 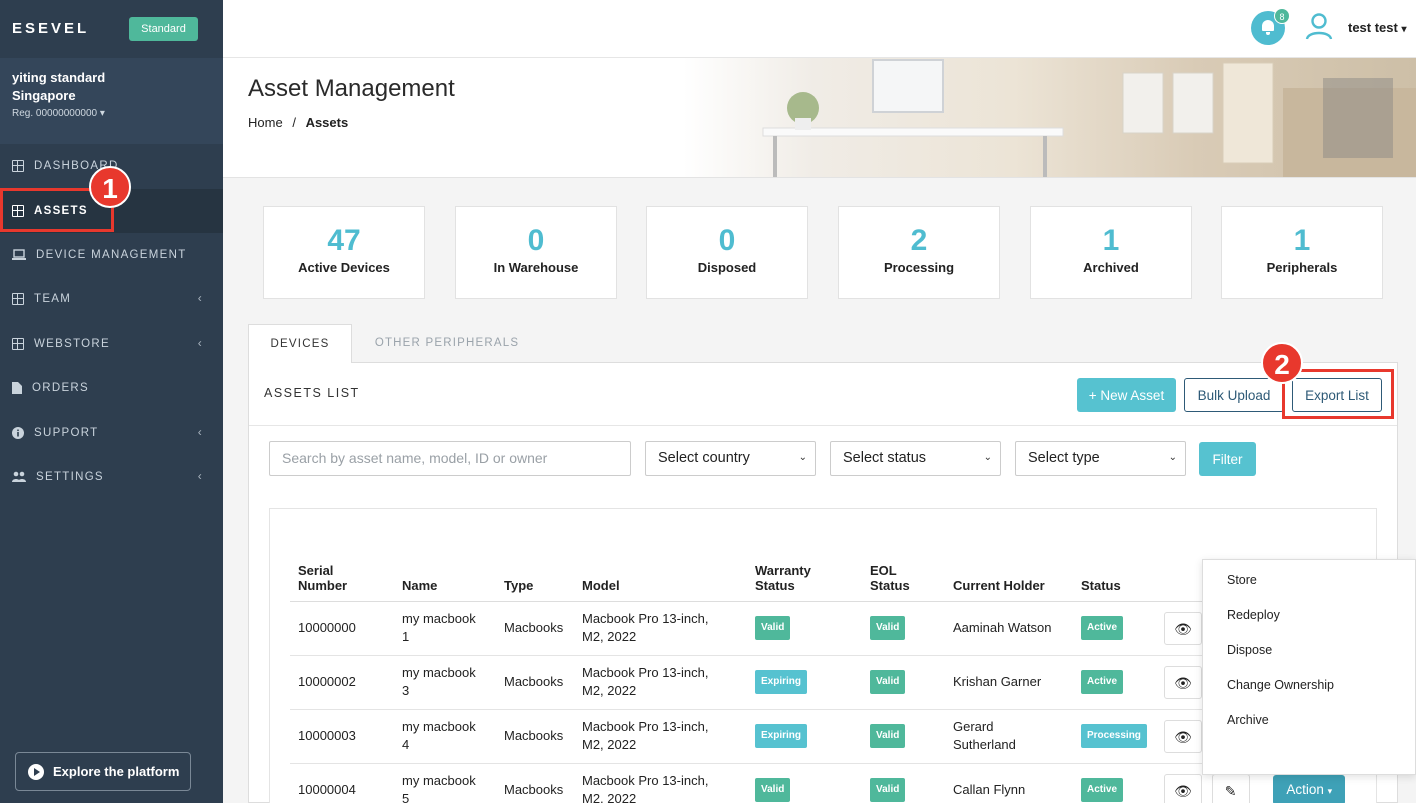 I want to click on topbar, so click(x=819, y=29).